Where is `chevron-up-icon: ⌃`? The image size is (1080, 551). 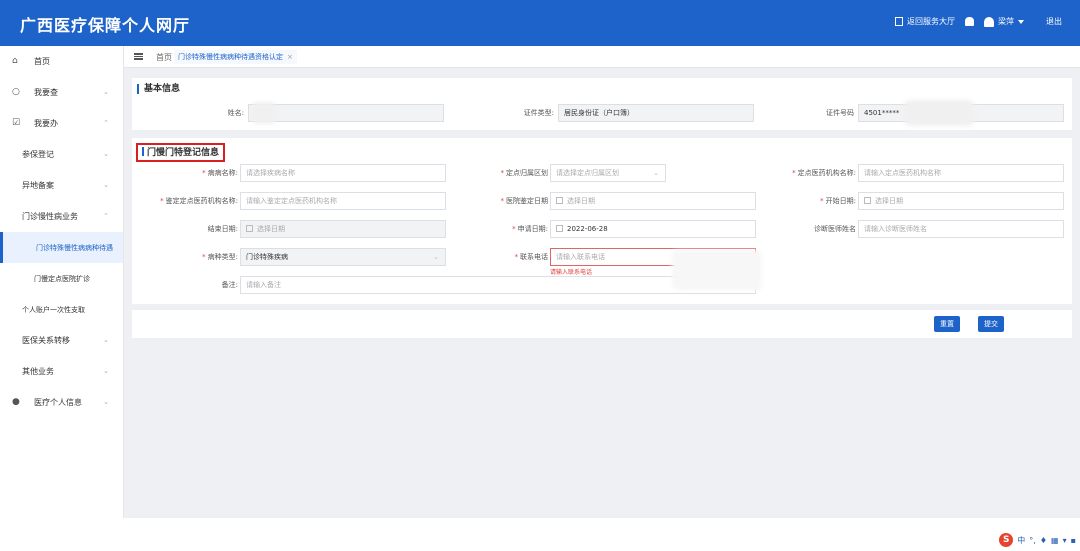 chevron-up-icon: ⌃ is located at coordinates (106, 216).